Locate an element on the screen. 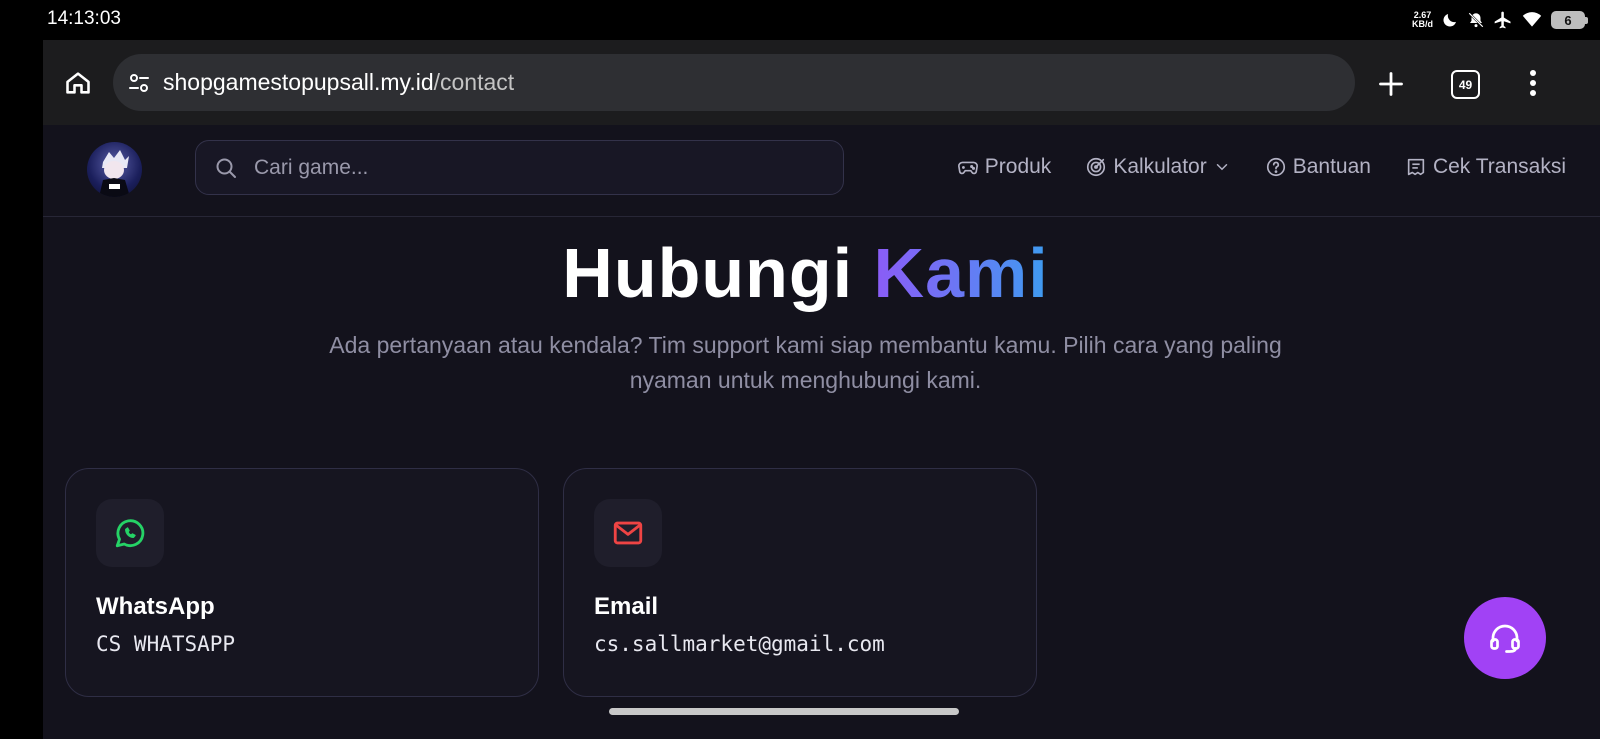 The width and height of the screenshot is (1600, 739). network-speed-unit: KB/d is located at coordinates (1422, 24).